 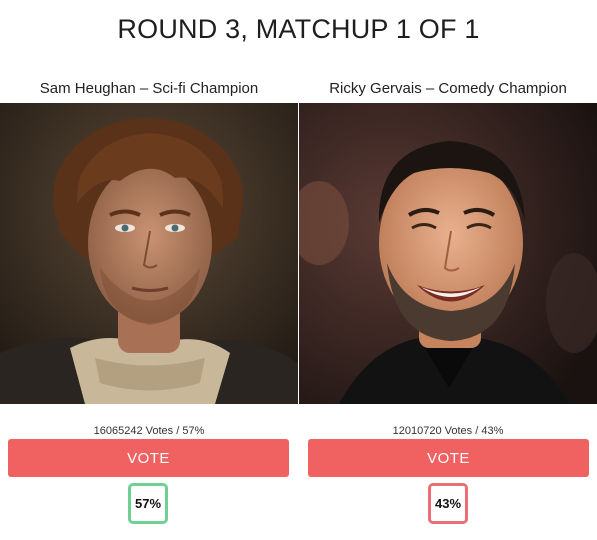 What do you see at coordinates (448, 503) in the screenshot?
I see `percent-badge: 43%` at bounding box center [448, 503].